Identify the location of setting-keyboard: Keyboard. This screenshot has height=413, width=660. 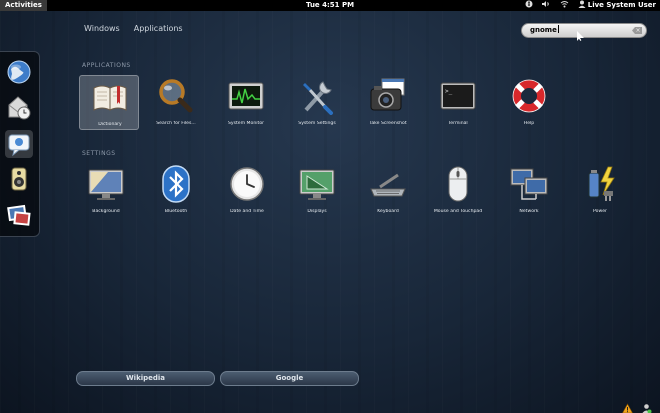
(388, 190).